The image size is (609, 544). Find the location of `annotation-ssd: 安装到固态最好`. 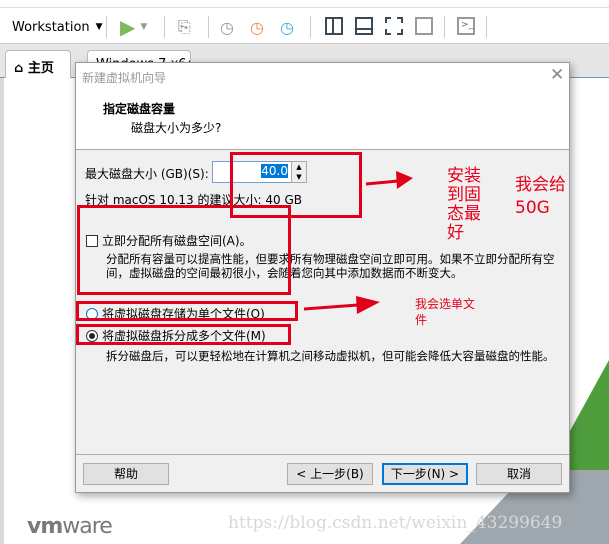

annotation-ssd: 安装到固态最好 is located at coordinates (464, 204).